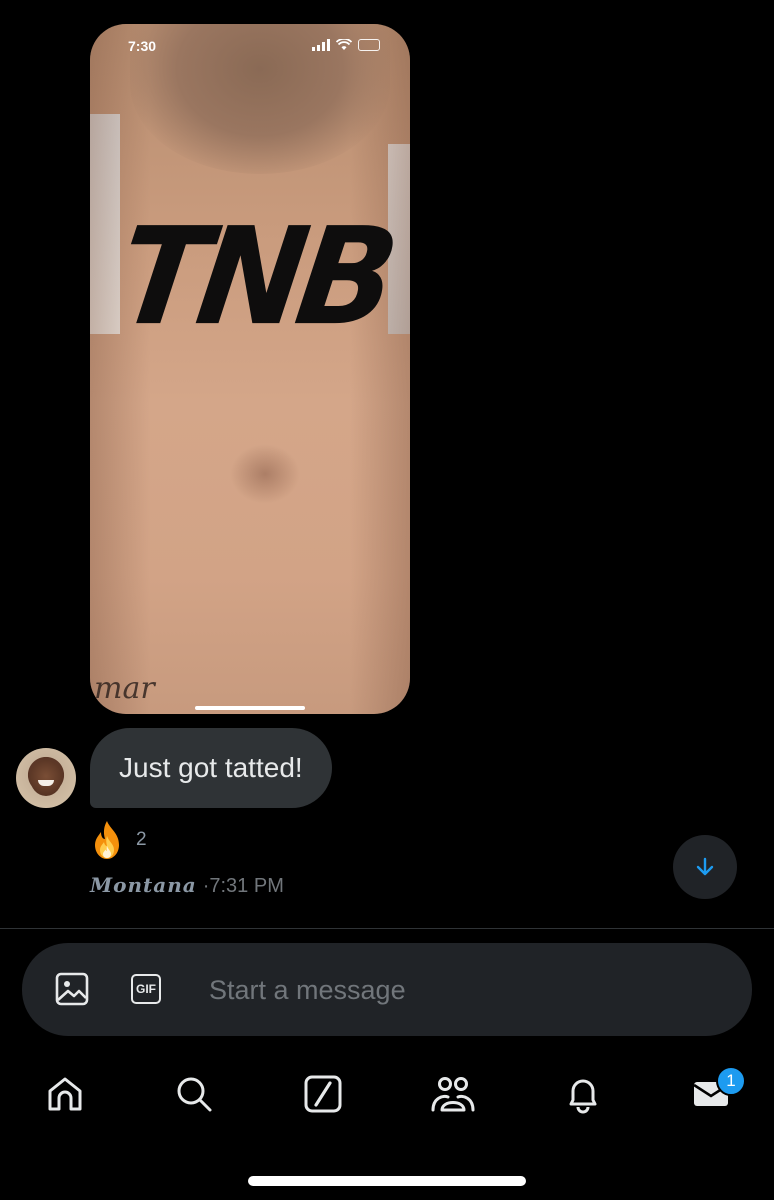 This screenshot has width=774, height=1200. What do you see at coordinates (107, 840) in the screenshot?
I see `fire-icon` at bounding box center [107, 840].